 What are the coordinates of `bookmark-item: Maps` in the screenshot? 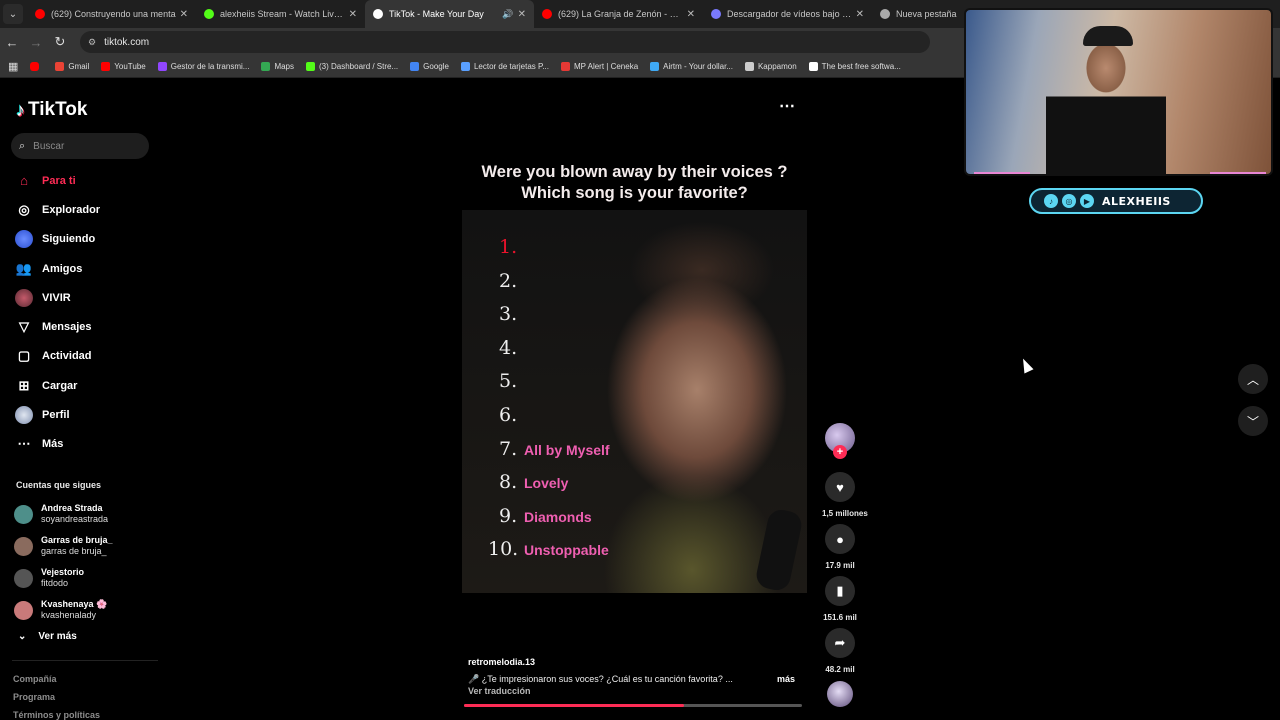 It's located at (277, 66).